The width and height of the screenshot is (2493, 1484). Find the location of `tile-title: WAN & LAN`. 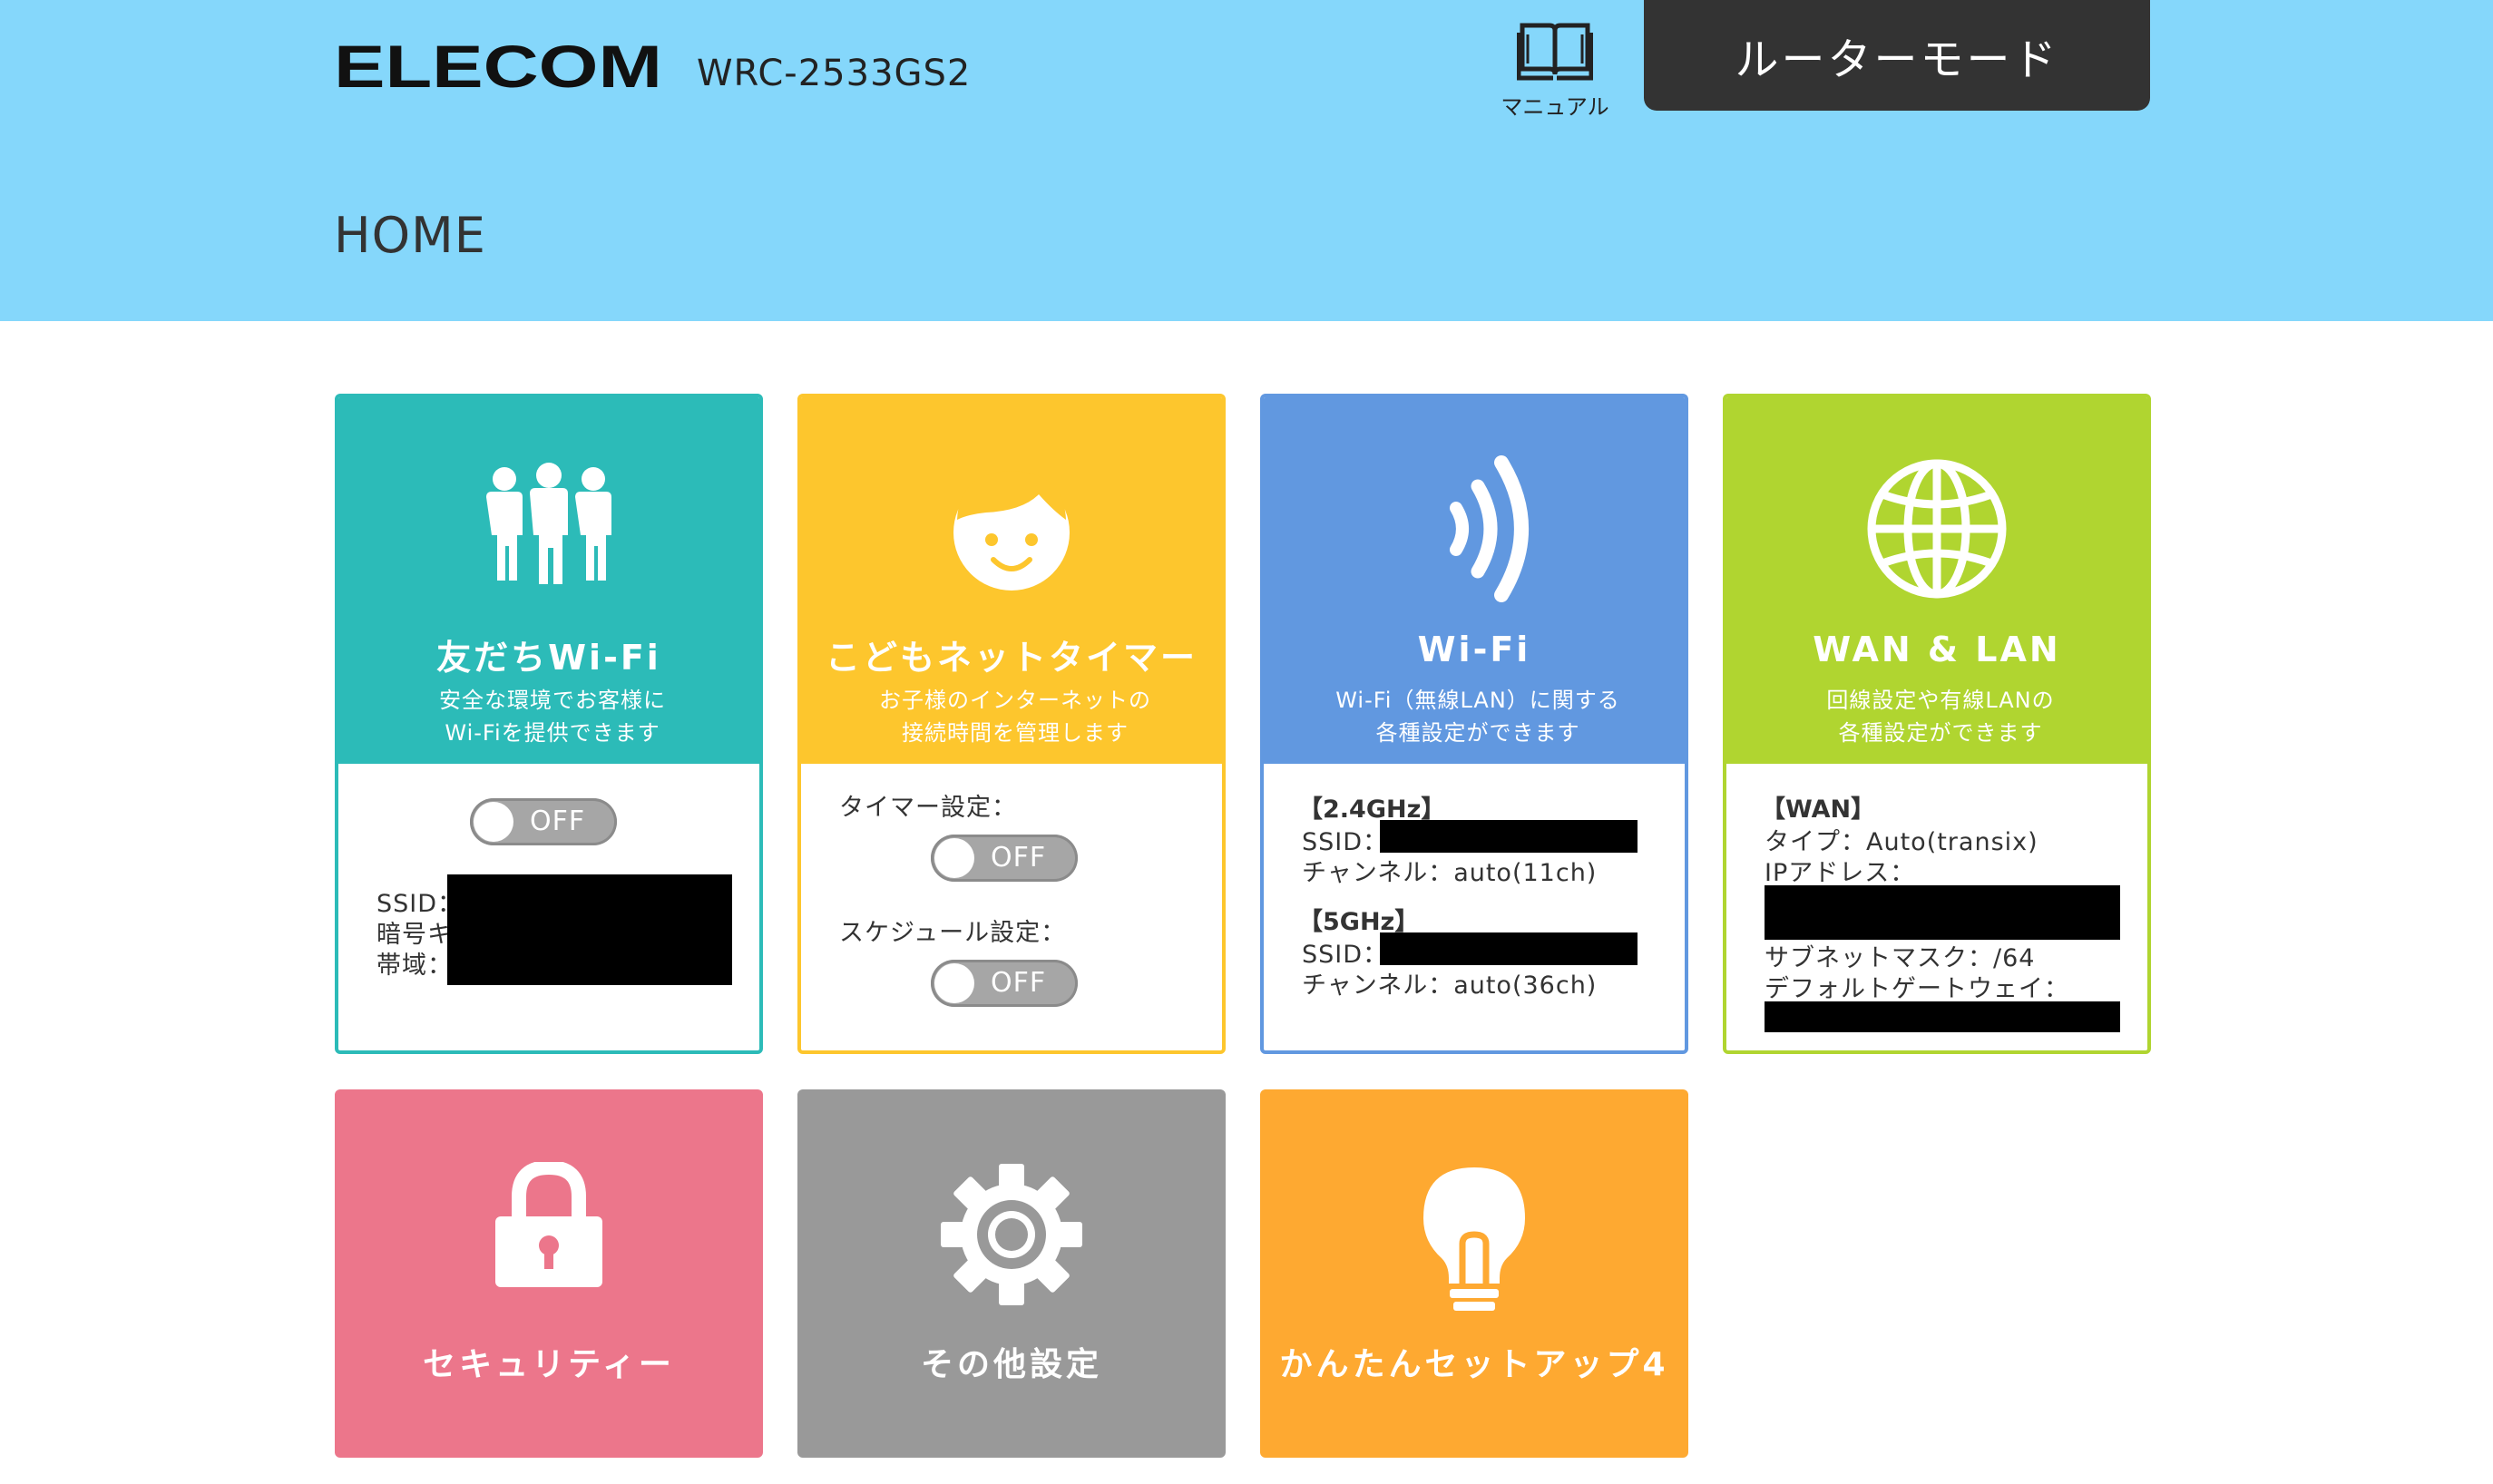

tile-title: WAN & LAN is located at coordinates (1937, 649).